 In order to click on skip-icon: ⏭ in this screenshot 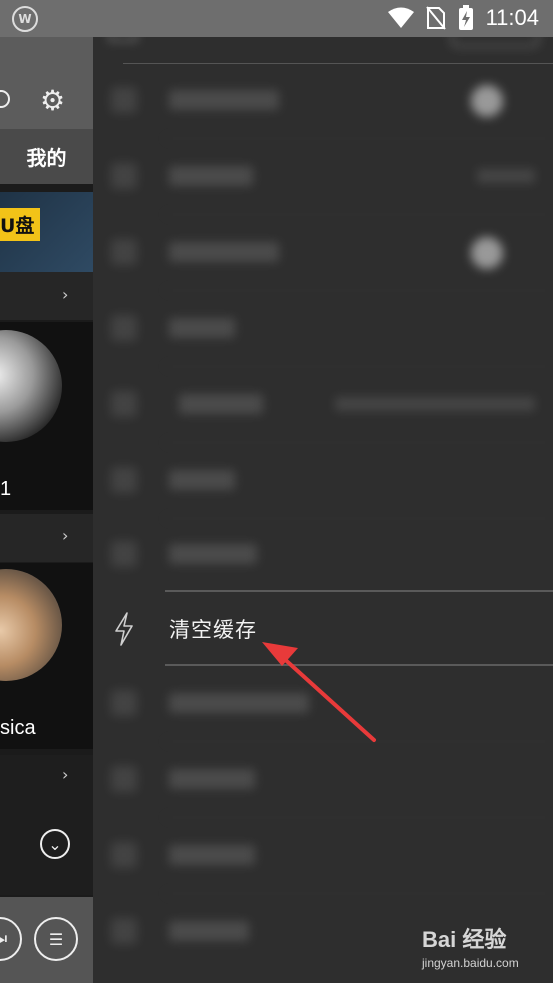, I will do `click(11, 939)`.